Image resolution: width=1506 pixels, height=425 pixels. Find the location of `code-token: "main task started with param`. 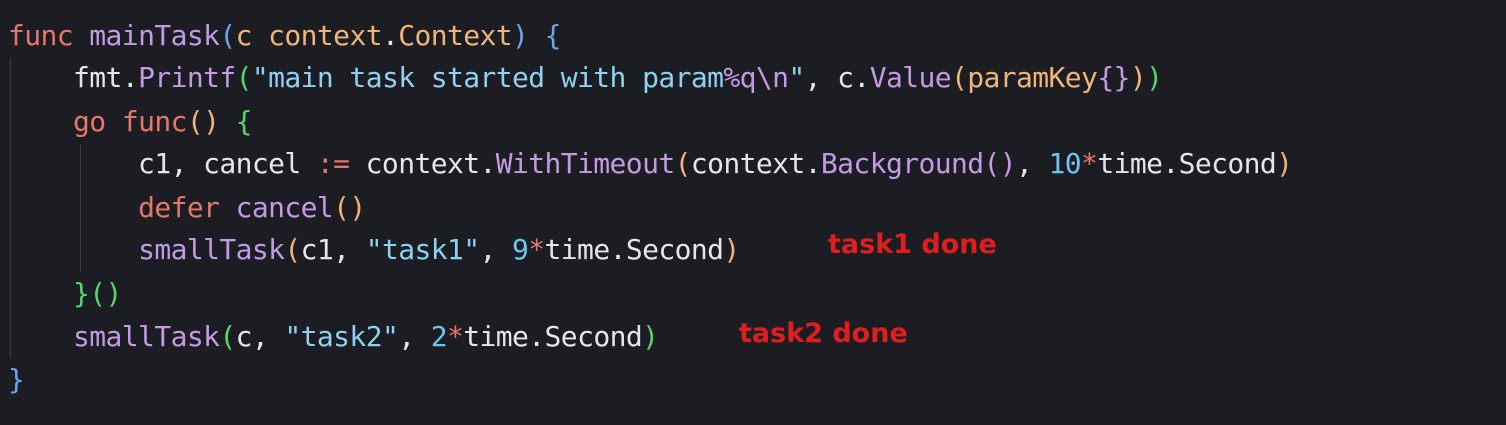

code-token: "main task started with param is located at coordinates (487, 77).